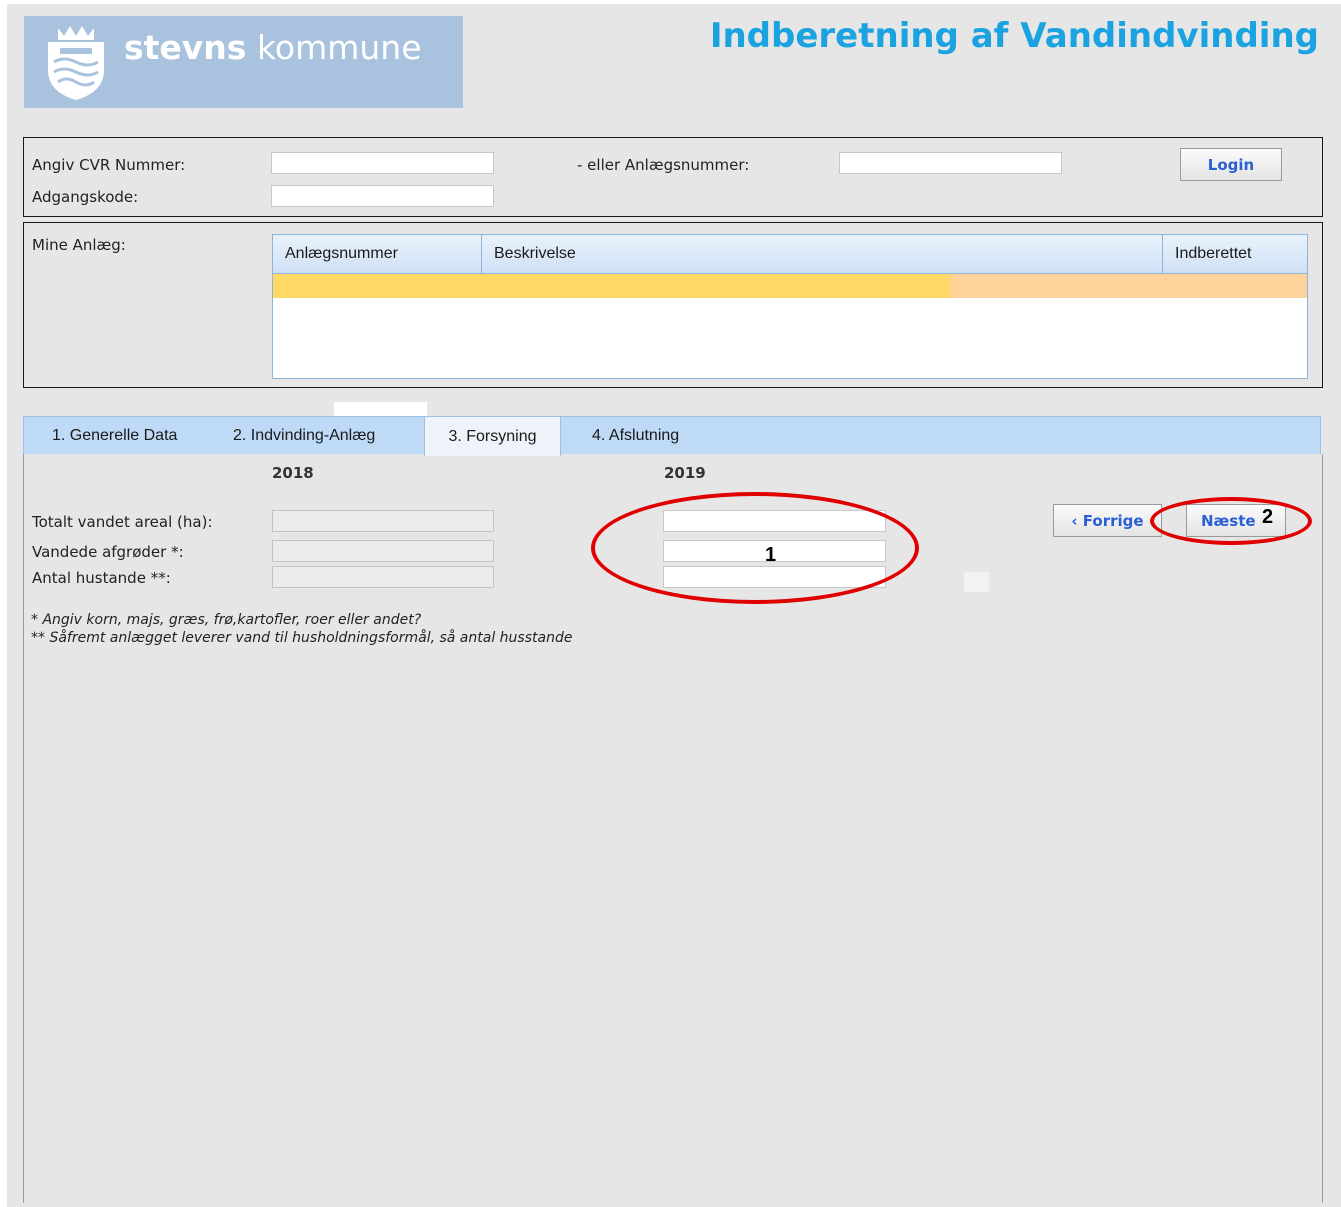 The image size is (1341, 1207). What do you see at coordinates (273, 47) in the screenshot?
I see `logo-wordmark: stevns kommune` at bounding box center [273, 47].